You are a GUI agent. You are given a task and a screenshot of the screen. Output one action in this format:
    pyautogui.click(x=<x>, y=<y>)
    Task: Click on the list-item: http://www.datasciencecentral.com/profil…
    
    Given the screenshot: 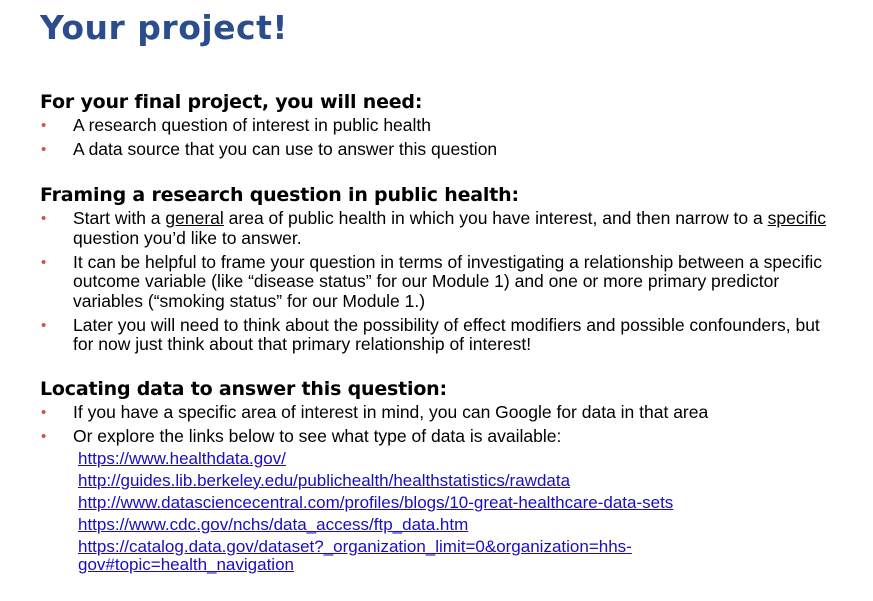 What is the action you would take?
    pyautogui.click(x=469, y=502)
    